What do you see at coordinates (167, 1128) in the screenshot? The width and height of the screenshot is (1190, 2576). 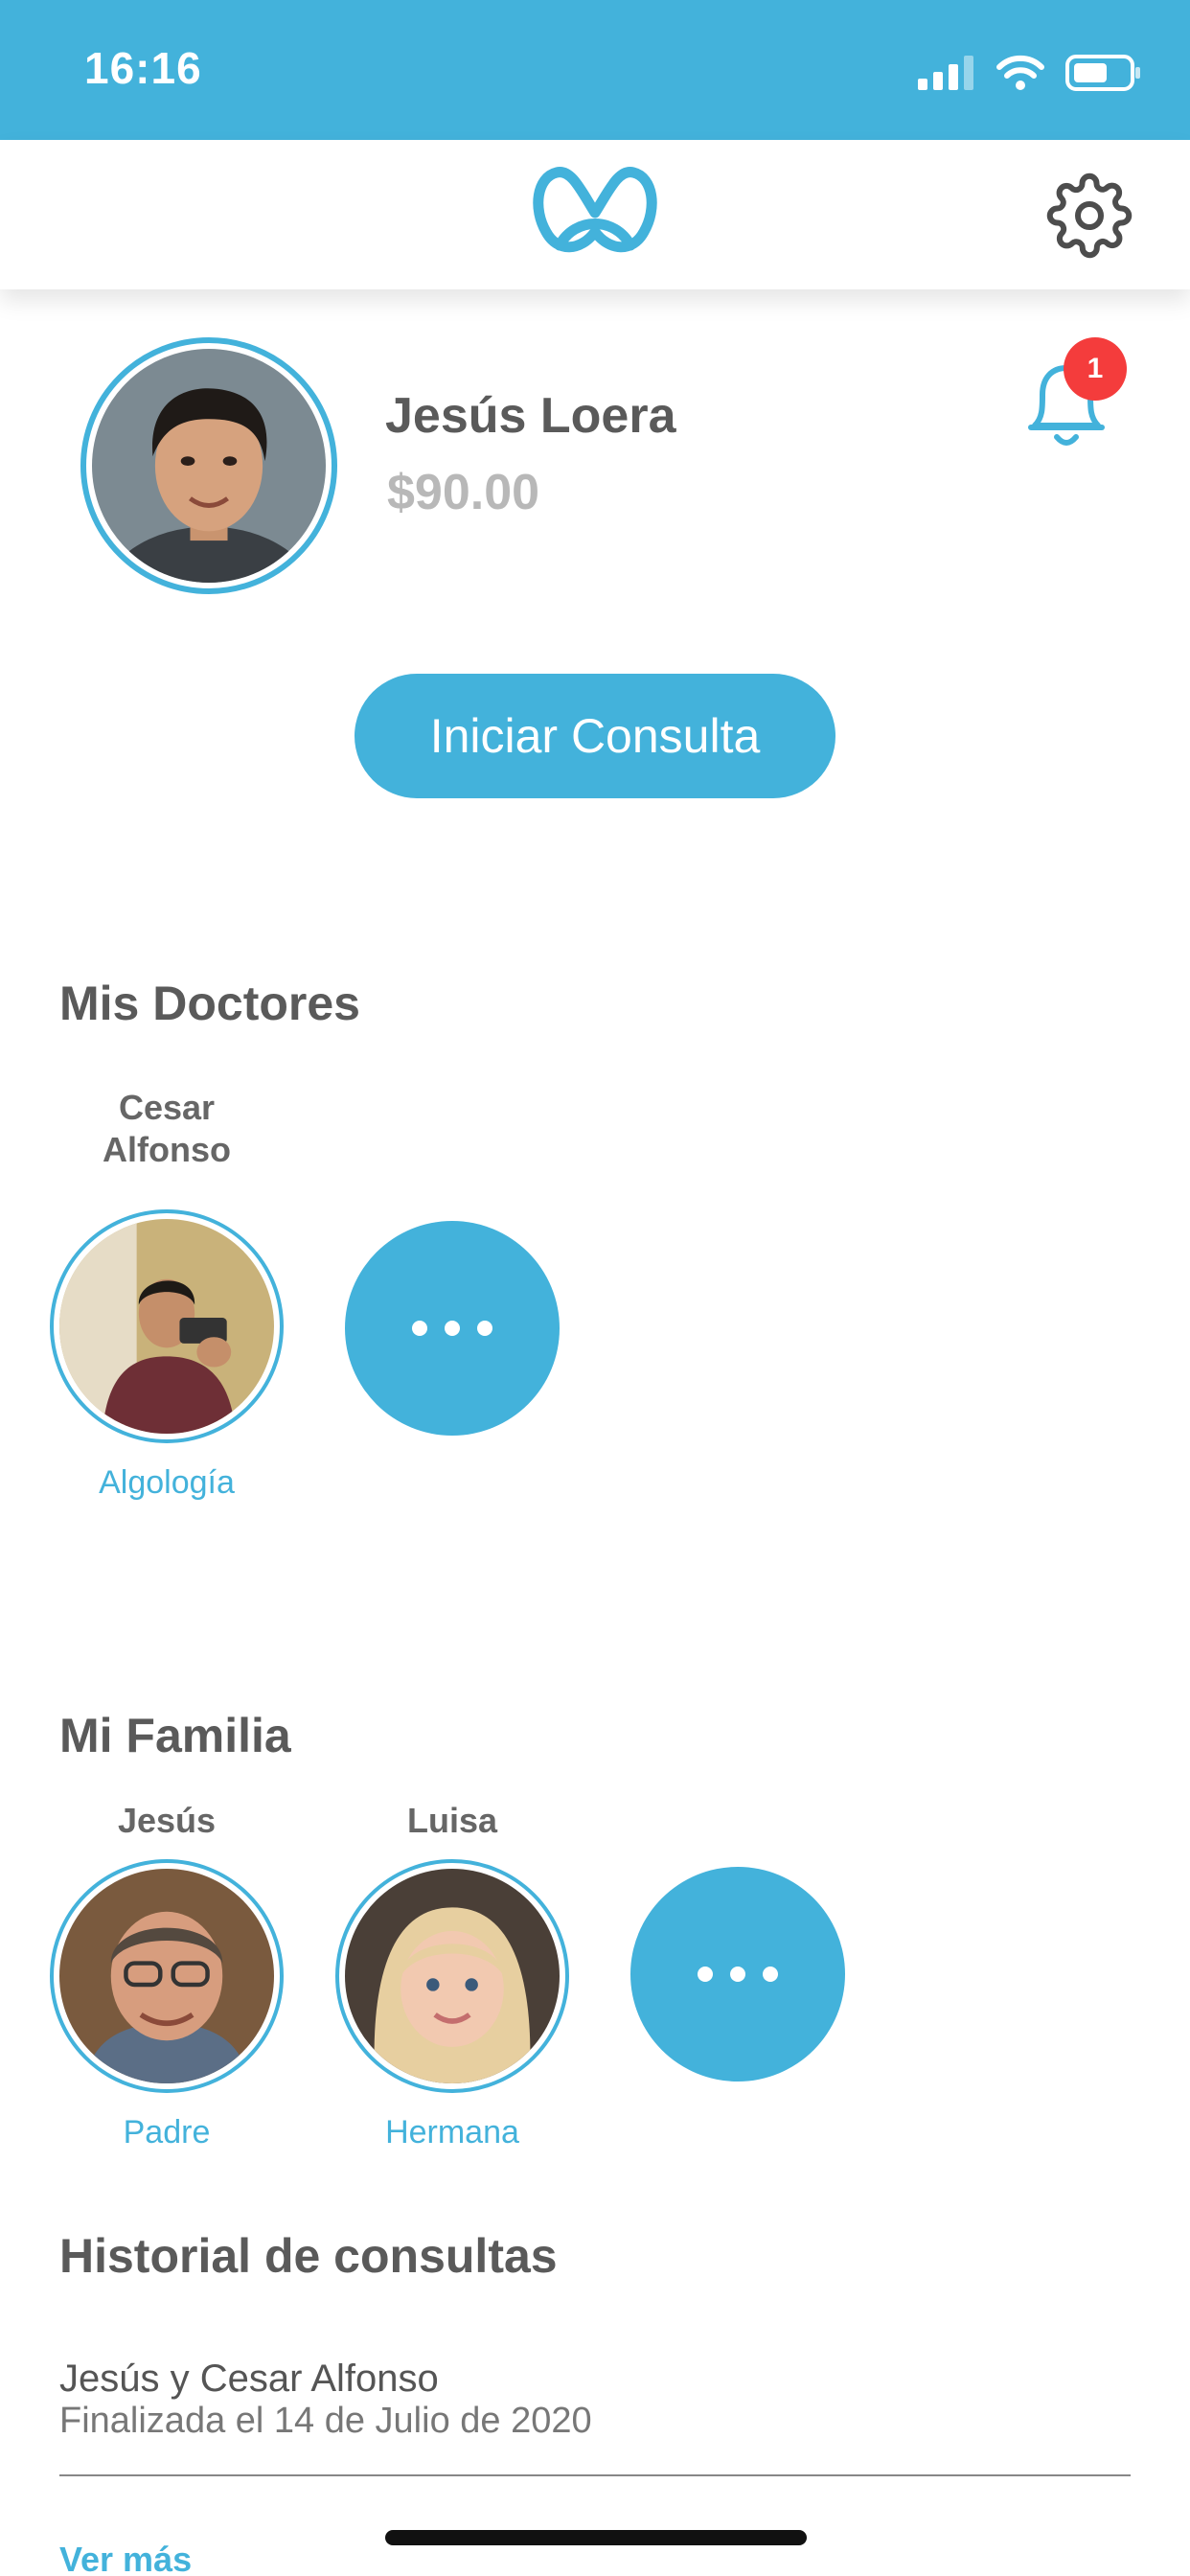 I see `doctor-name: Cesar Alfonso` at bounding box center [167, 1128].